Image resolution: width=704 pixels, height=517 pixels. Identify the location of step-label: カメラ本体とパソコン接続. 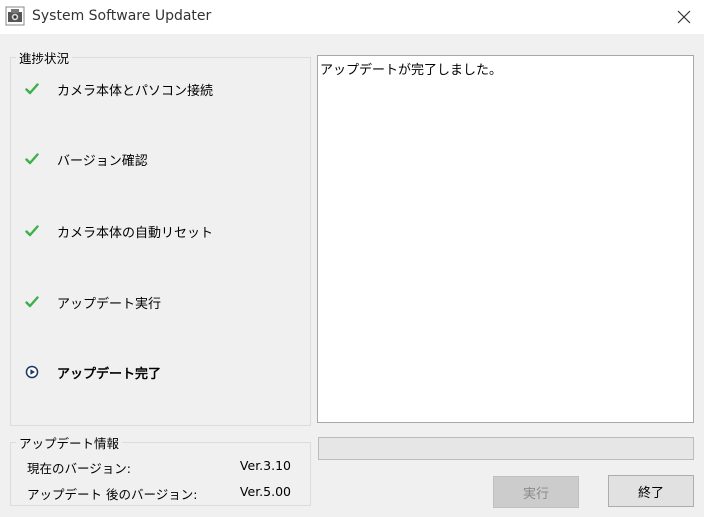
(135, 91).